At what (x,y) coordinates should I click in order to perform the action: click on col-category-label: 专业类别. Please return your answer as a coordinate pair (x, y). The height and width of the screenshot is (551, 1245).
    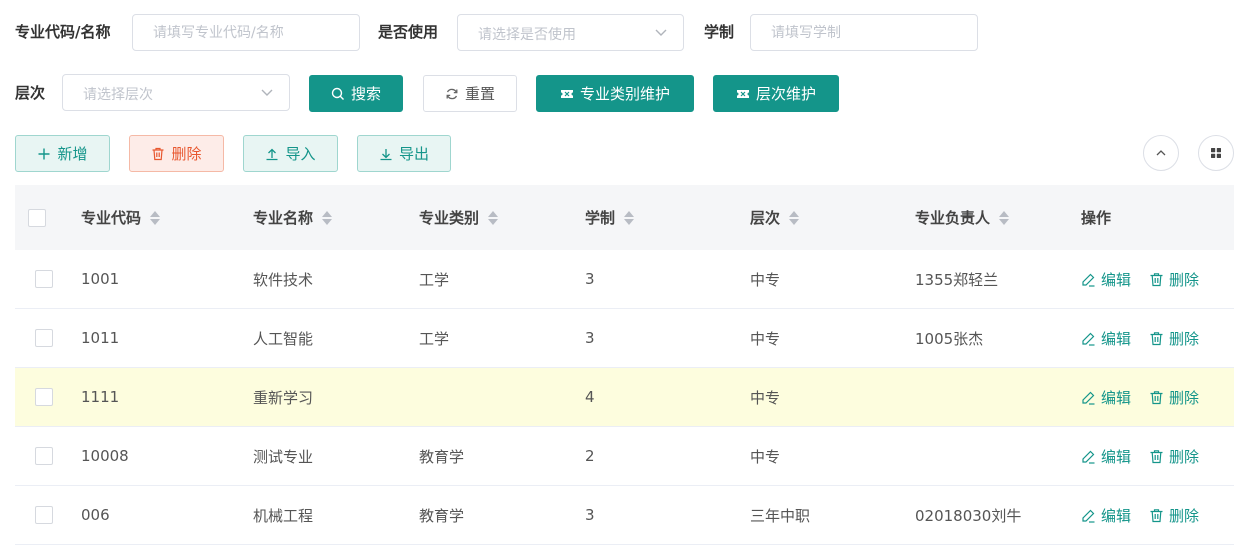
    Looking at the image, I should click on (449, 218).